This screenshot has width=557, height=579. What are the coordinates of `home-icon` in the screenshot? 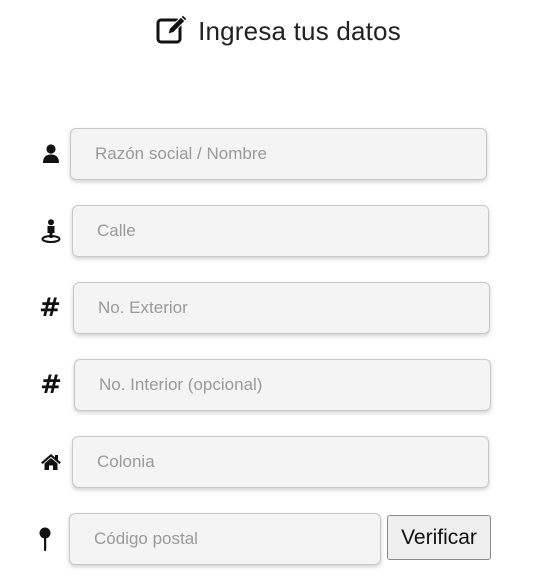 It's located at (51, 462).